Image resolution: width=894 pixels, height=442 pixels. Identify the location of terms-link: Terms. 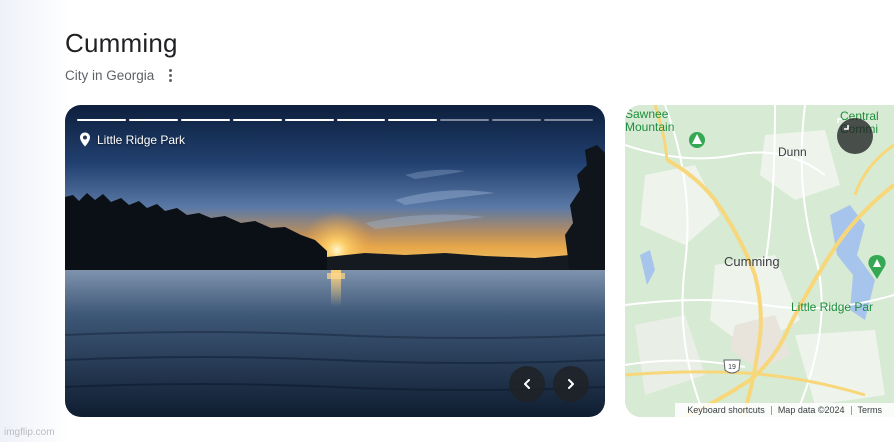
(870, 410).